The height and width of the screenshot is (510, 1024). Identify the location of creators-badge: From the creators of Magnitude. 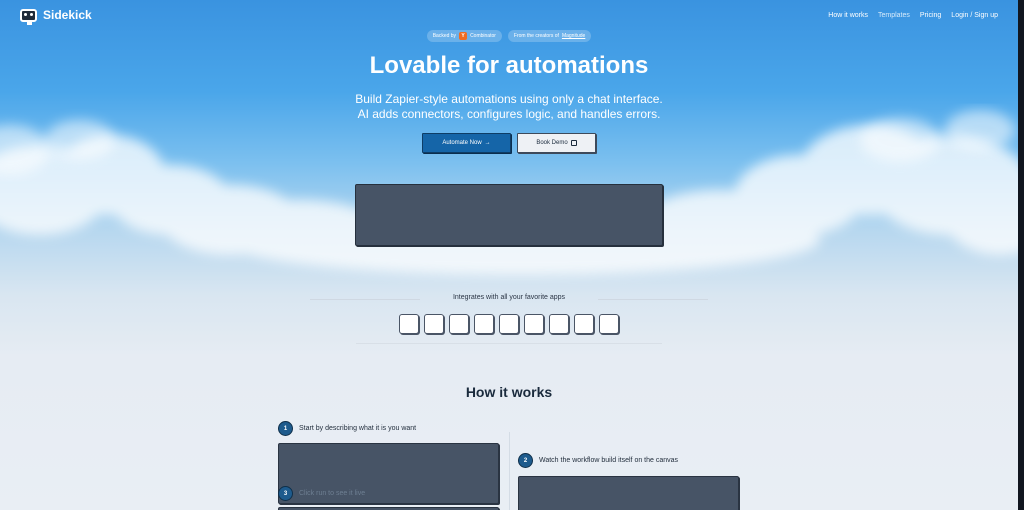
(549, 36).